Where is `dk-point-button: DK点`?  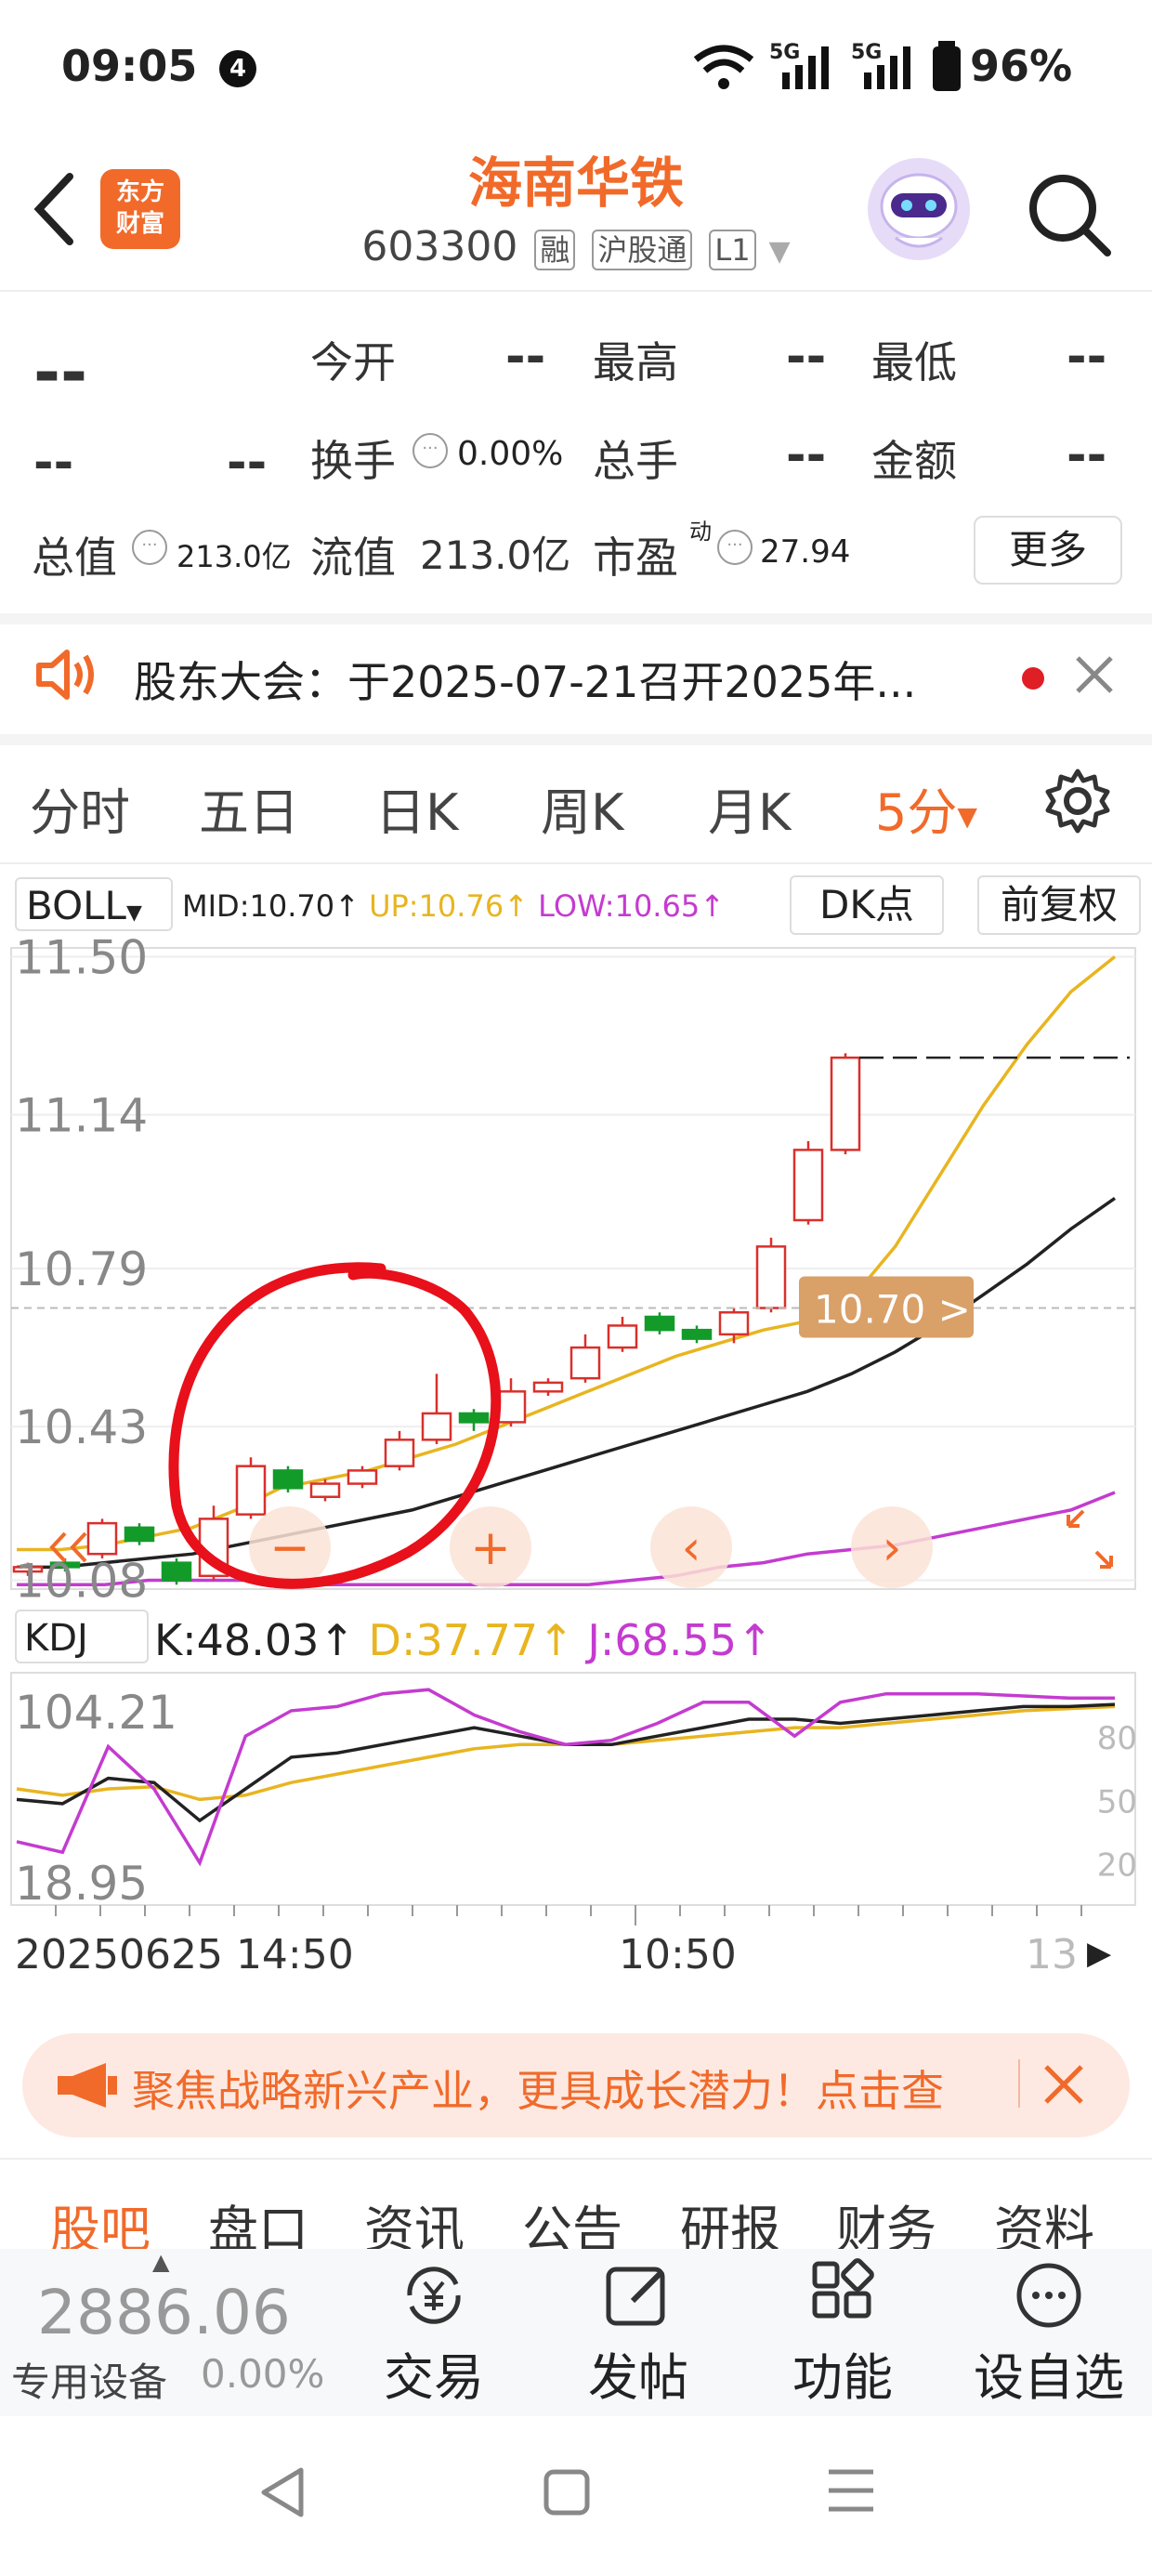
dk-point-button: DK点 is located at coordinates (867, 905).